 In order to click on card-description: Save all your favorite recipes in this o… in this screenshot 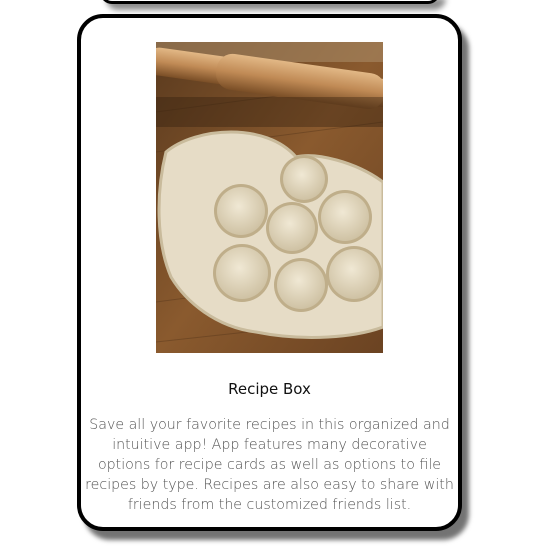, I will do `click(269, 465)`.